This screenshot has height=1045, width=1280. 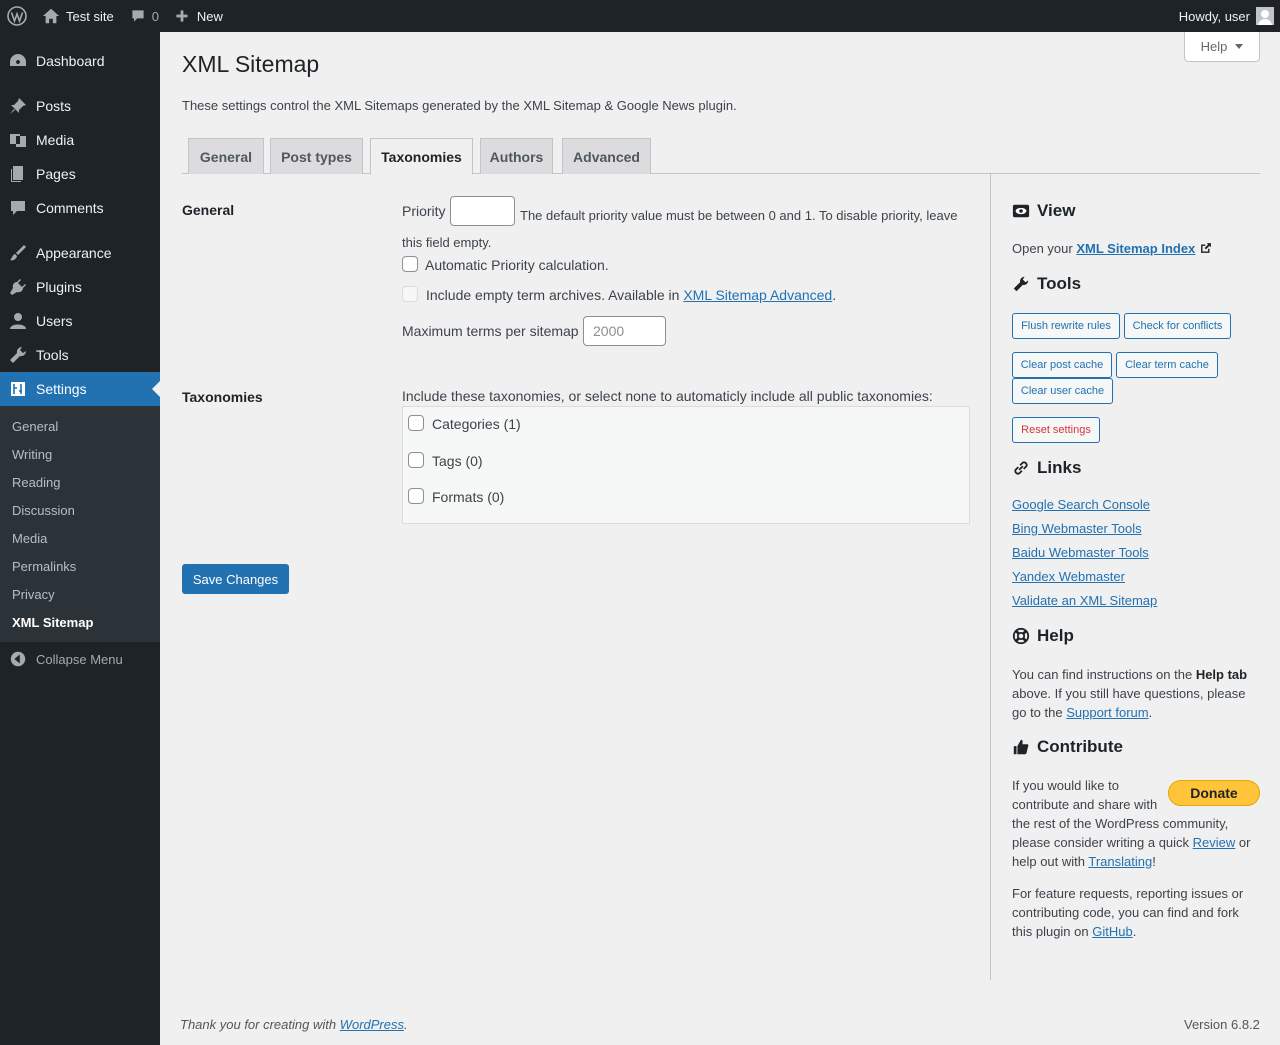 What do you see at coordinates (1062, 365) in the screenshot?
I see `clear-post-cache-button: Clear post cache` at bounding box center [1062, 365].